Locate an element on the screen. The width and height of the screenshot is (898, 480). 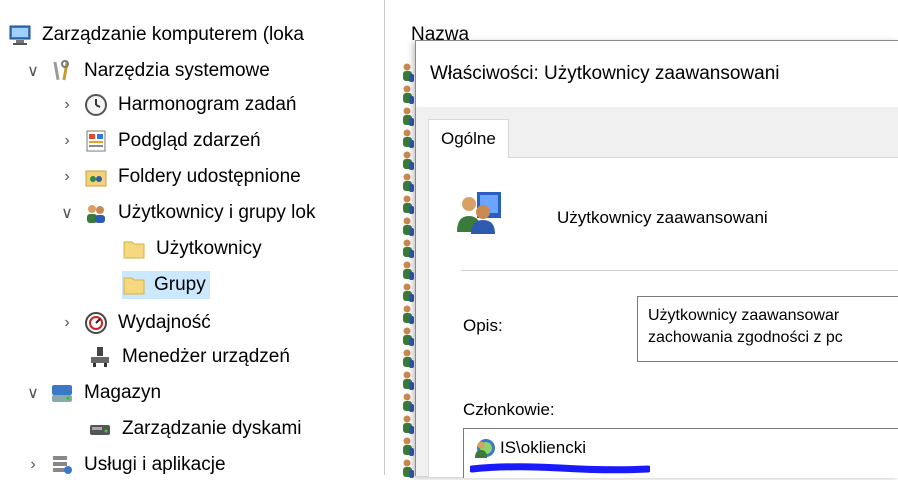
tree-item-disk-management: Zarządzanie dyskami is located at coordinates (197, 429).